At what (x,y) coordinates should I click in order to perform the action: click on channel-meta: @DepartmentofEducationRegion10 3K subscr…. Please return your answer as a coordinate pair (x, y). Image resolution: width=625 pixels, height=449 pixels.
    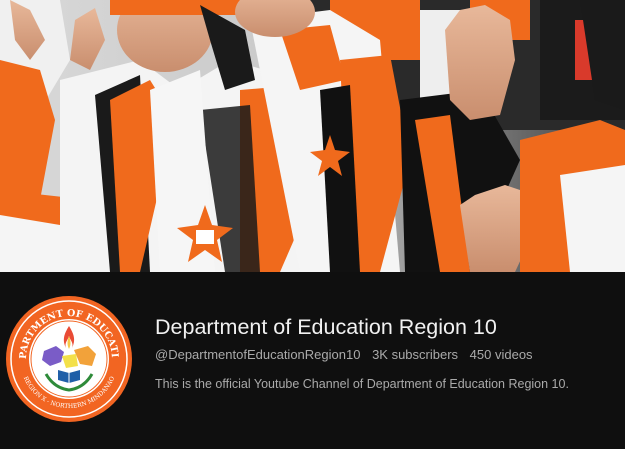
    Looking at the image, I should click on (390, 355).